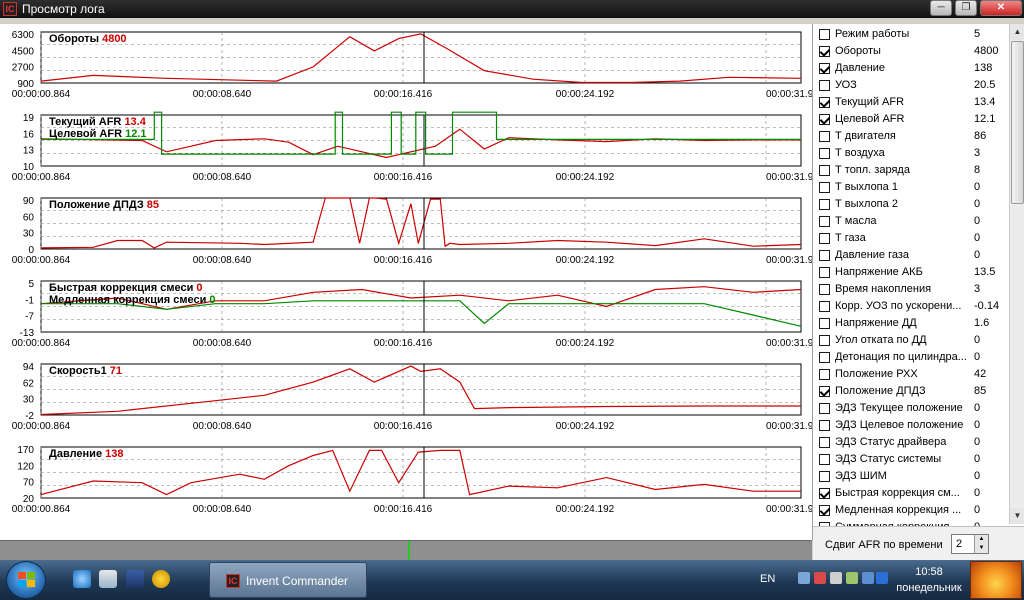  I want to click on param-row: Давление 138, so click(911, 68).